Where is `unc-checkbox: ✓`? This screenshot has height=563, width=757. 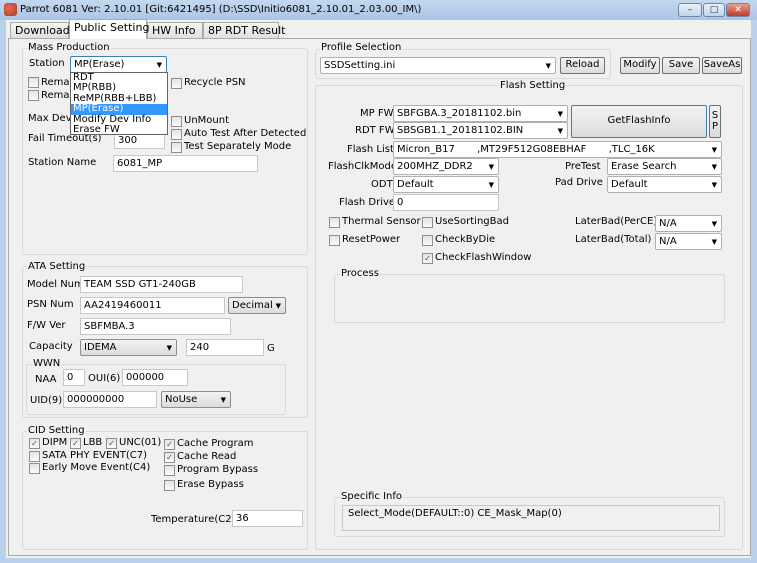
unc-checkbox: ✓ is located at coordinates (111, 443).